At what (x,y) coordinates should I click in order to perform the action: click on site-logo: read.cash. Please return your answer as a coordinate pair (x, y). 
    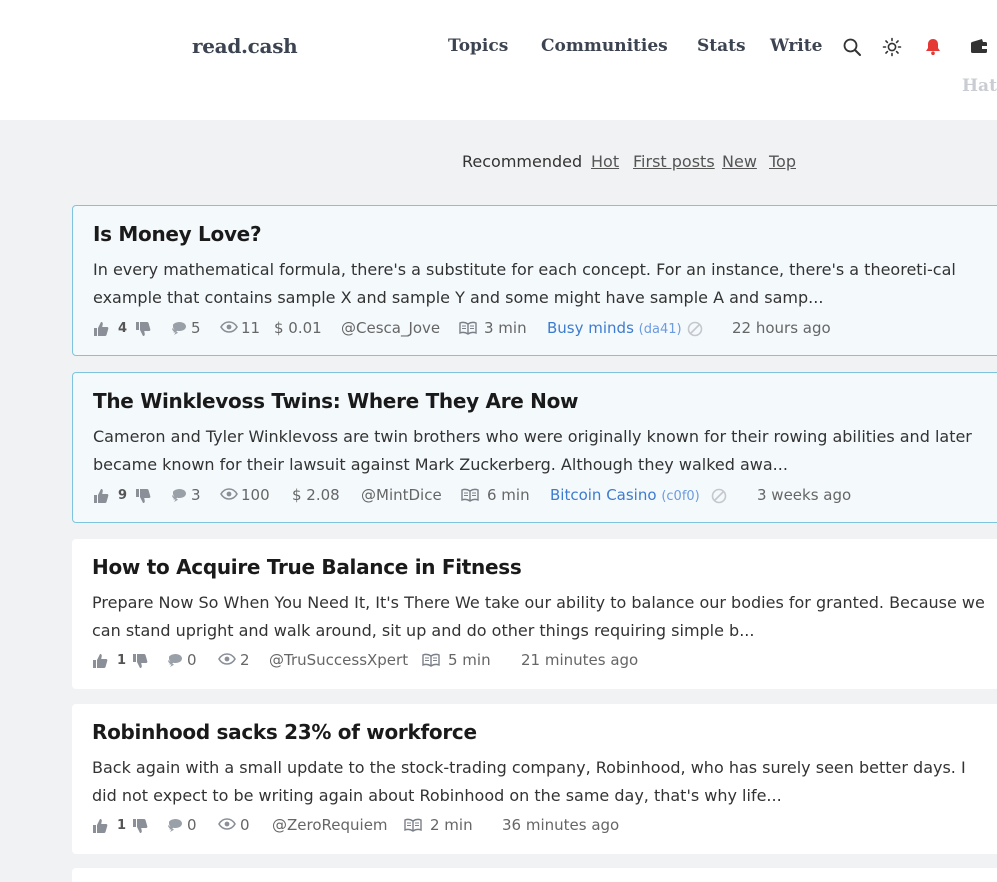
    Looking at the image, I should click on (245, 46).